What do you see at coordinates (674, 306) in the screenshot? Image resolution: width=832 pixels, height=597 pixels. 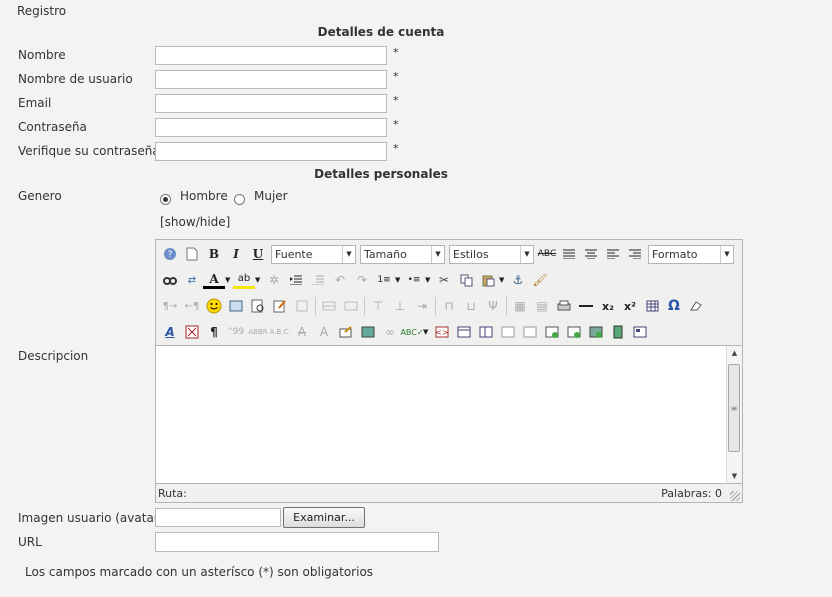 I see `special-char-icon: Ω` at bounding box center [674, 306].